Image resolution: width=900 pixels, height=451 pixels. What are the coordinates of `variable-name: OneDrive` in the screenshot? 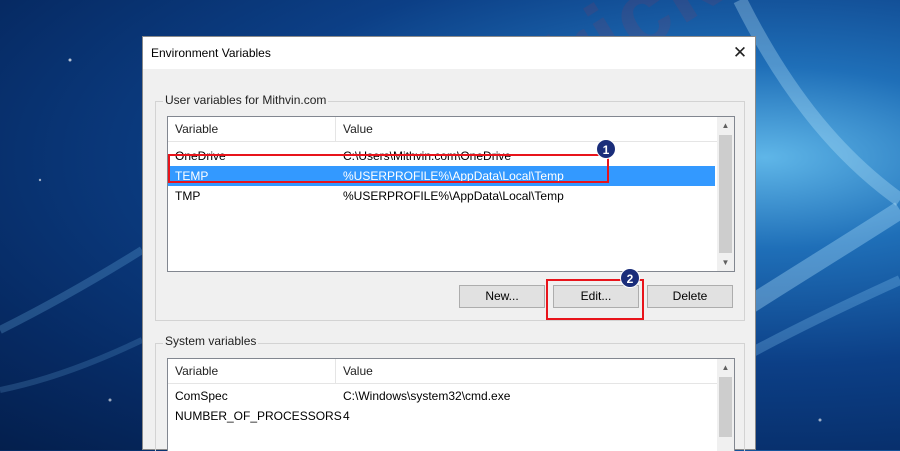 It's located at (200, 156).